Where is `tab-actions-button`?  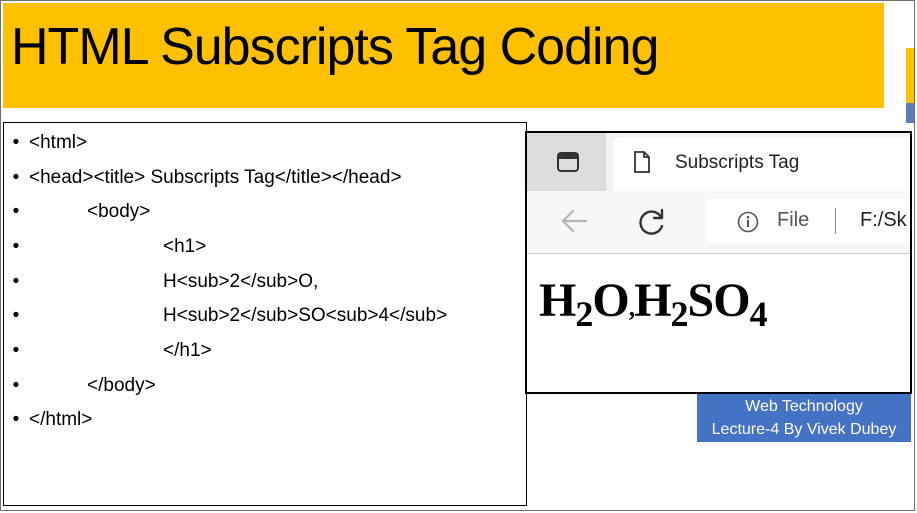
tab-actions-button is located at coordinates (566, 162).